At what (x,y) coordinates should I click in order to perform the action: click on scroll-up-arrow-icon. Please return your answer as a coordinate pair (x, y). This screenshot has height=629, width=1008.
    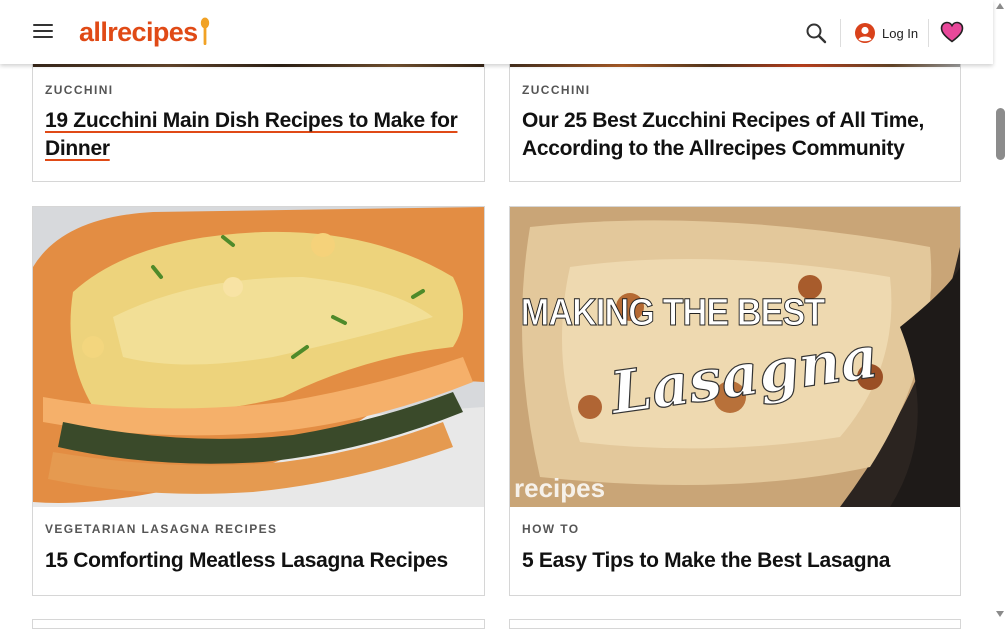
    Looking at the image, I should click on (1000, 6).